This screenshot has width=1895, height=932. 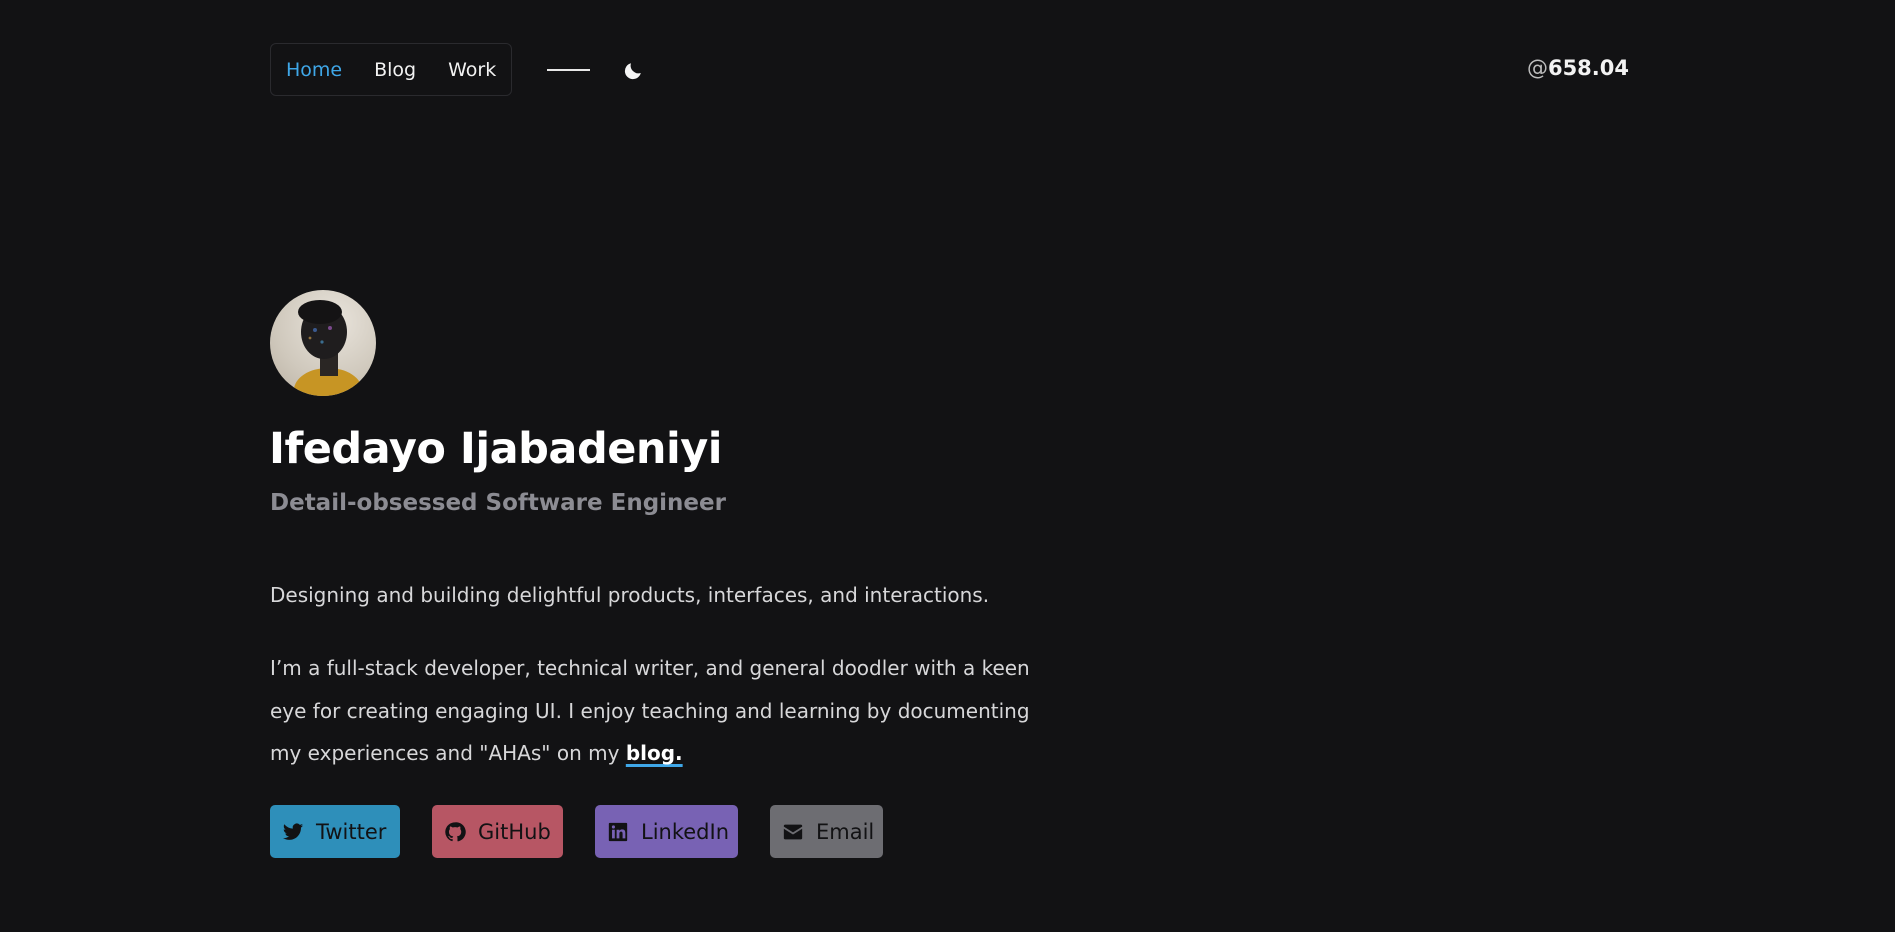 I want to click on github-icon, so click(x=455, y=831).